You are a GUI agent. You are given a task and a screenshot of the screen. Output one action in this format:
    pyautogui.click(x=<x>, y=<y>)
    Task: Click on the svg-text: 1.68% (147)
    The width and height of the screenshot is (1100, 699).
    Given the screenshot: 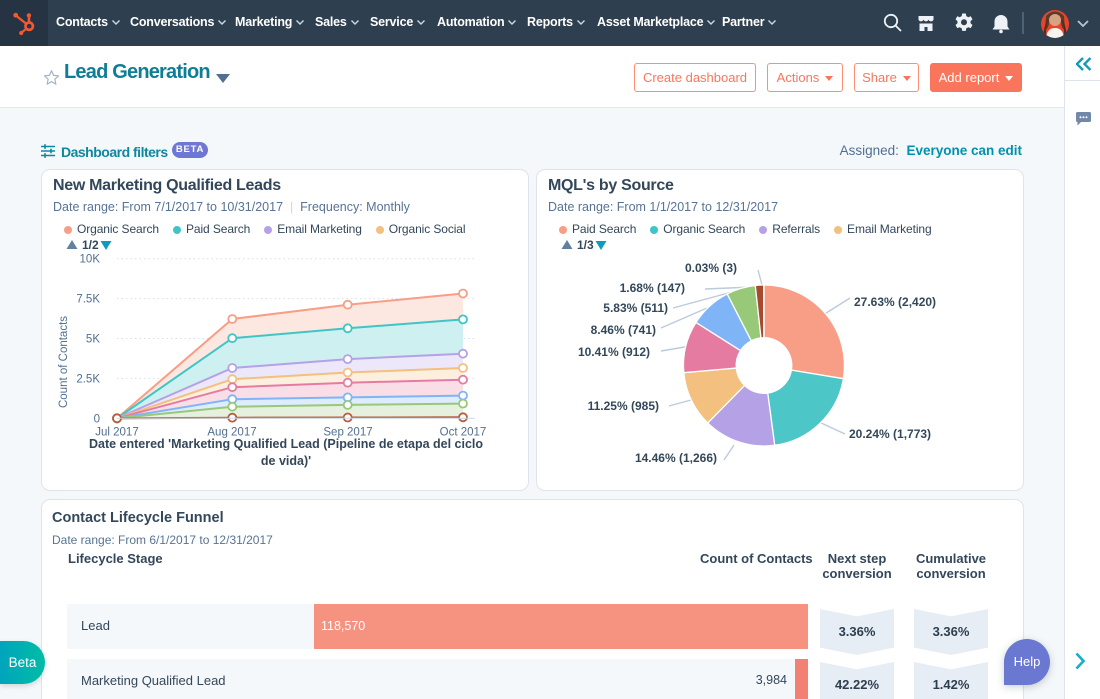 What is the action you would take?
    pyautogui.click(x=652, y=288)
    